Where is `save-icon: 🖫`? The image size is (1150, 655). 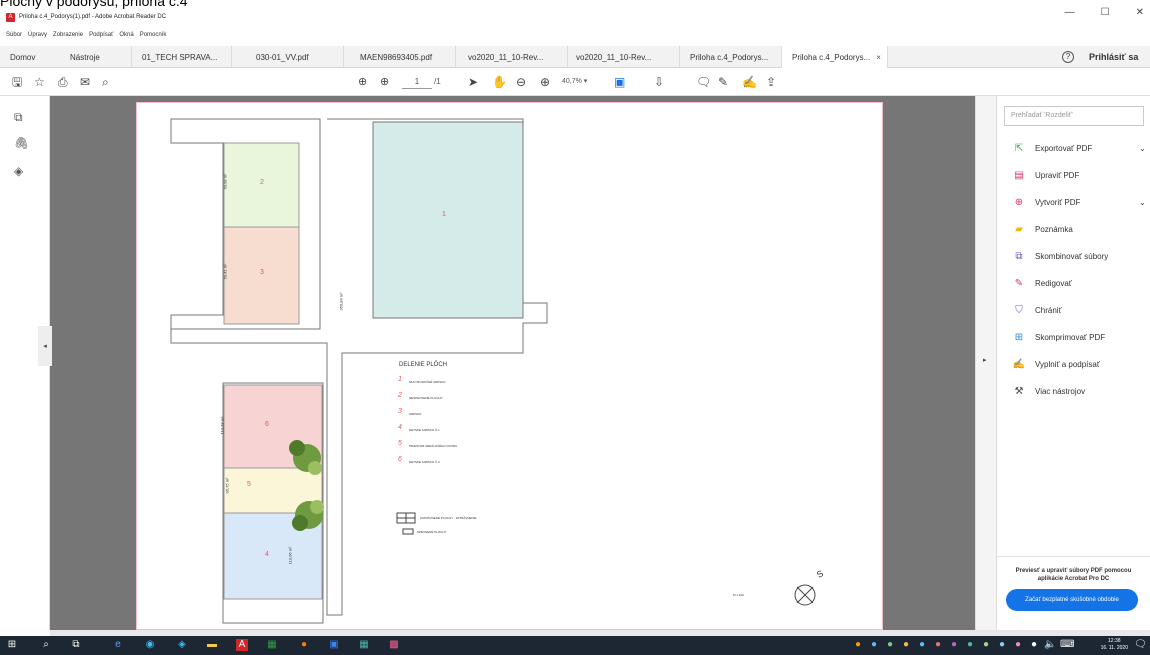 save-icon: 🖫 is located at coordinates (17, 82).